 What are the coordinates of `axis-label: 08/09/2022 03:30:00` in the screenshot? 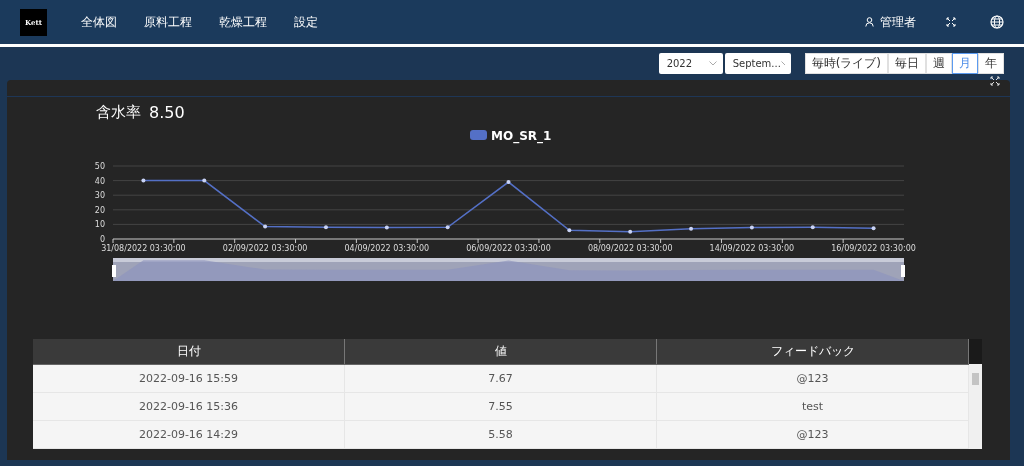 It's located at (630, 248).